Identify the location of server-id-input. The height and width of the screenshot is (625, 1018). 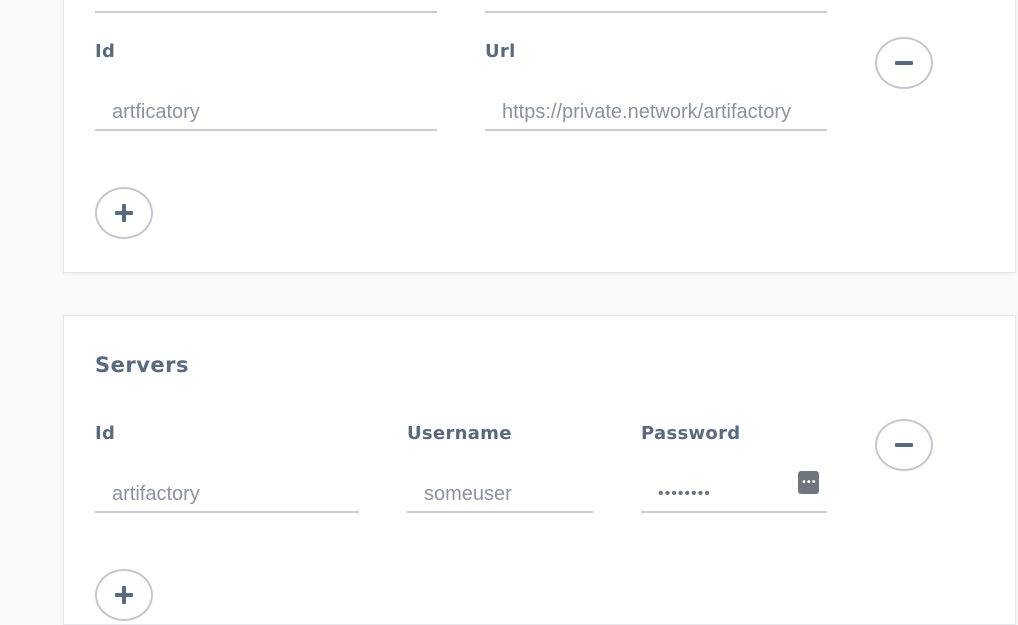
(227, 494).